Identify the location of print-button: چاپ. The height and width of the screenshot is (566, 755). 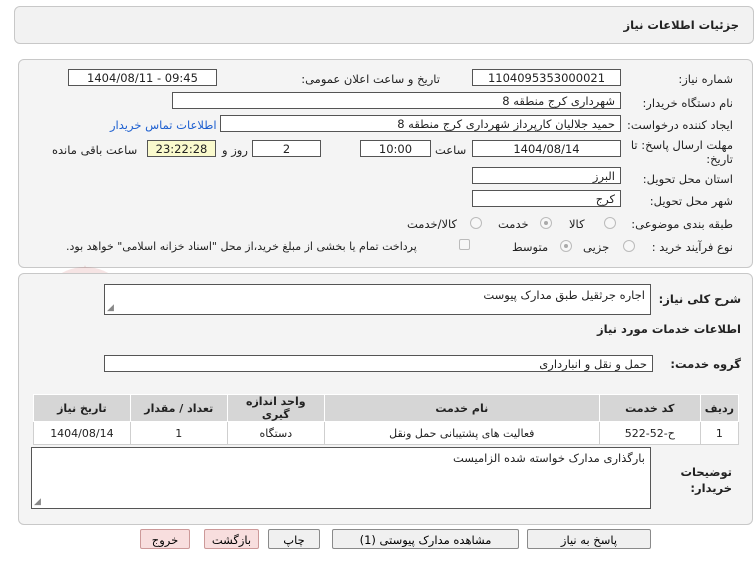
(294, 539).